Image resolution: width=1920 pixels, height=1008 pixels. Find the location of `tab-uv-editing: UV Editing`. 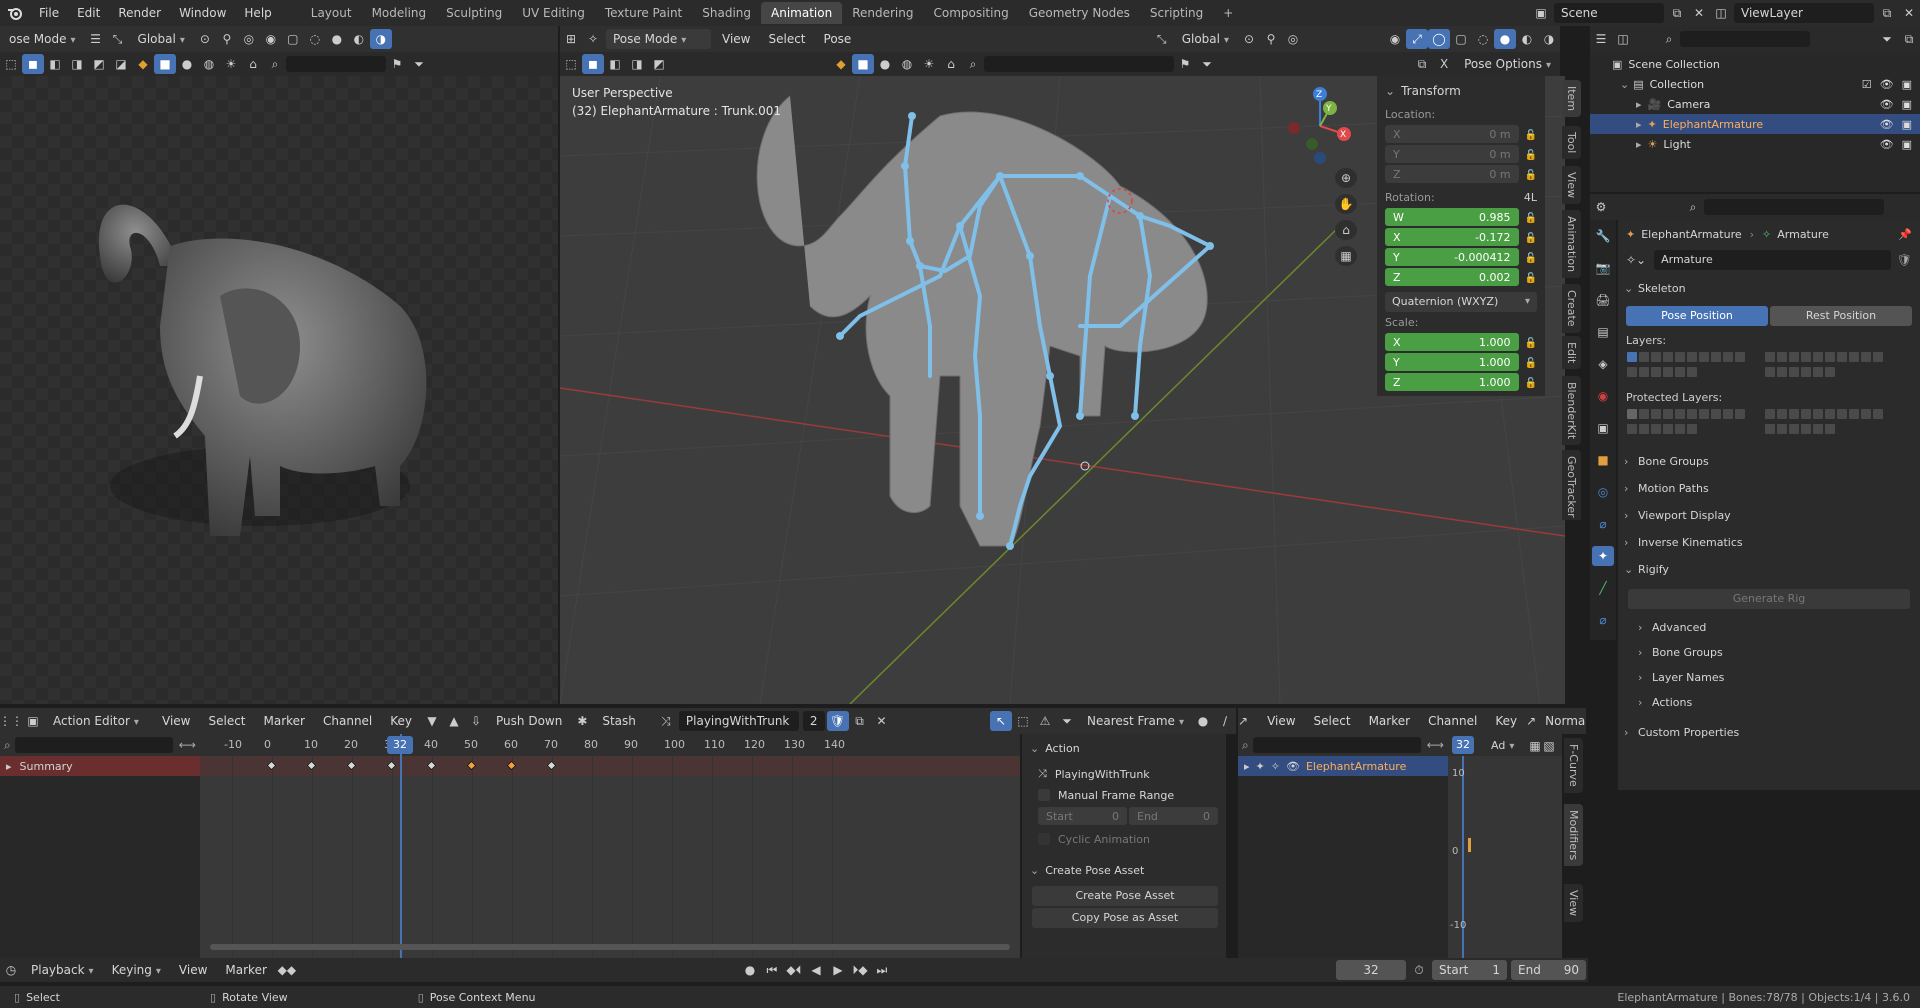

tab-uv-editing: UV Editing is located at coordinates (553, 13).